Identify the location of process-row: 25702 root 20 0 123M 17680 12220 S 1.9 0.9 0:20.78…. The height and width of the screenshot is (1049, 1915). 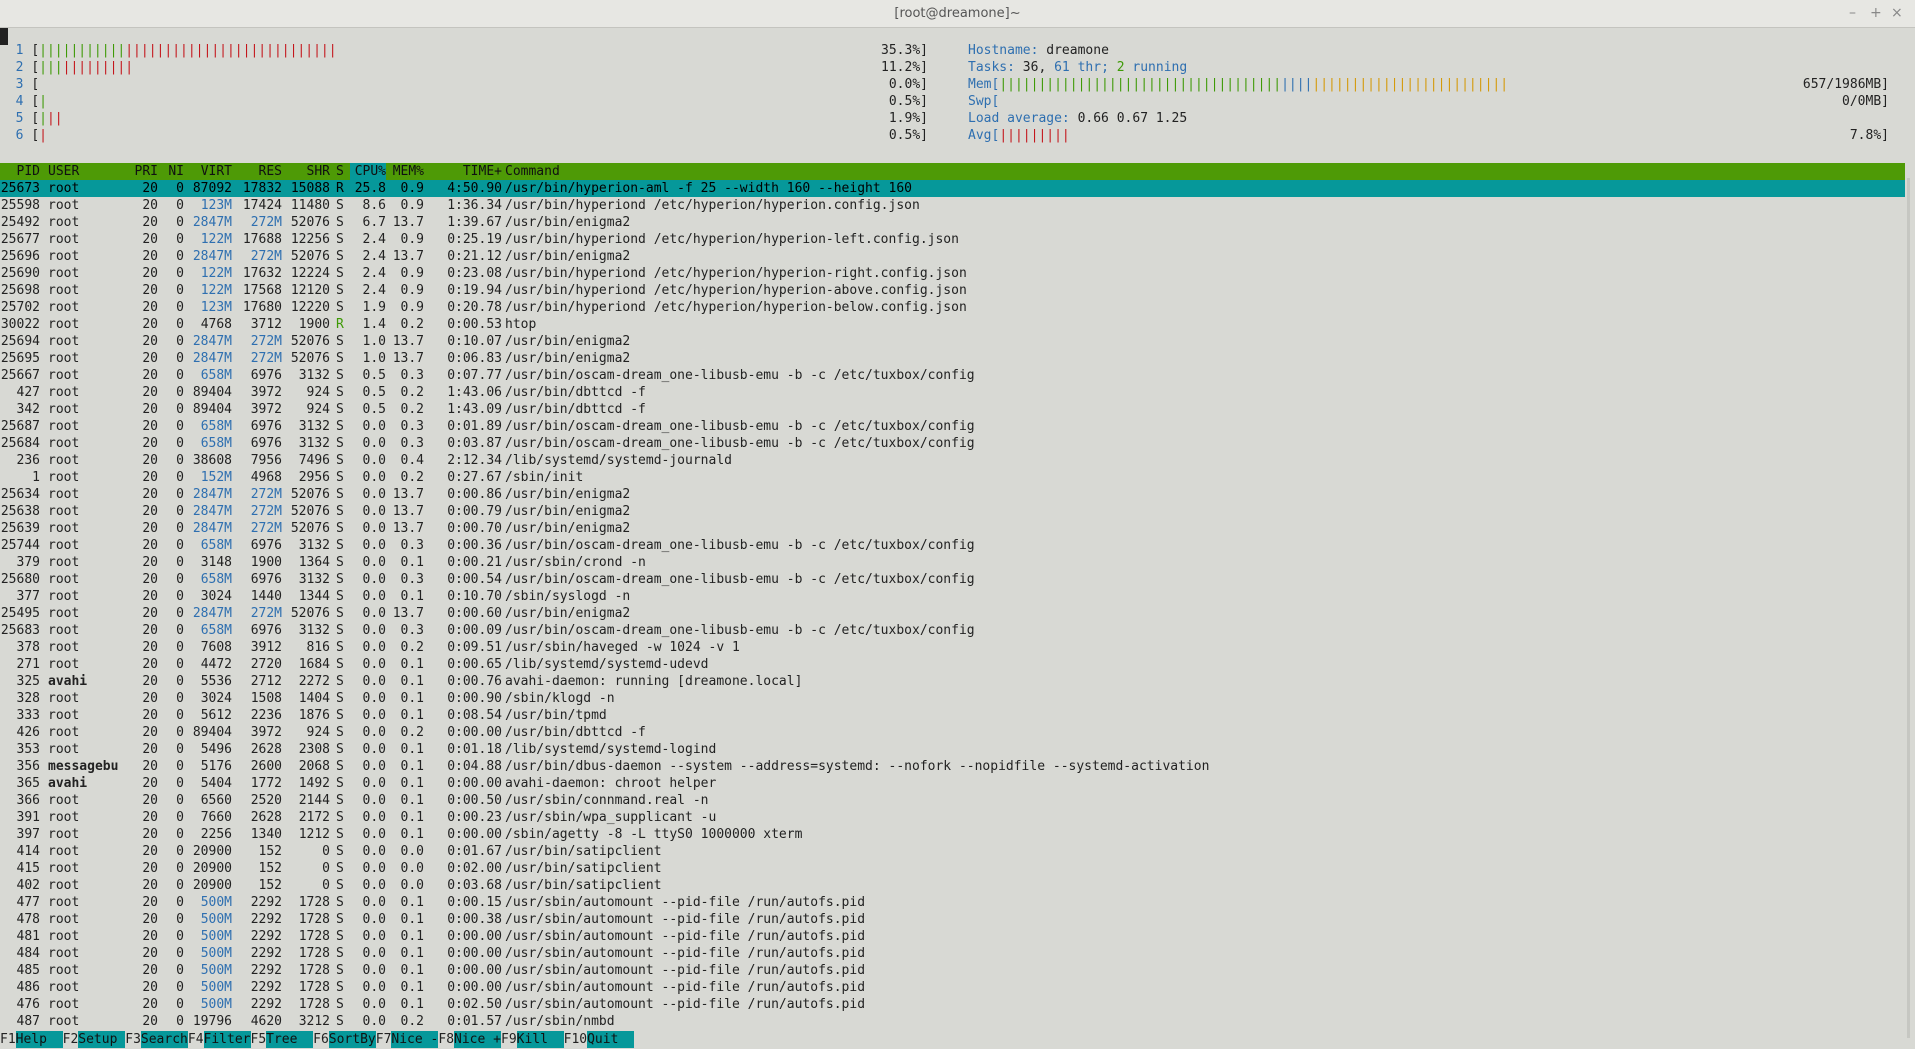
(952, 307).